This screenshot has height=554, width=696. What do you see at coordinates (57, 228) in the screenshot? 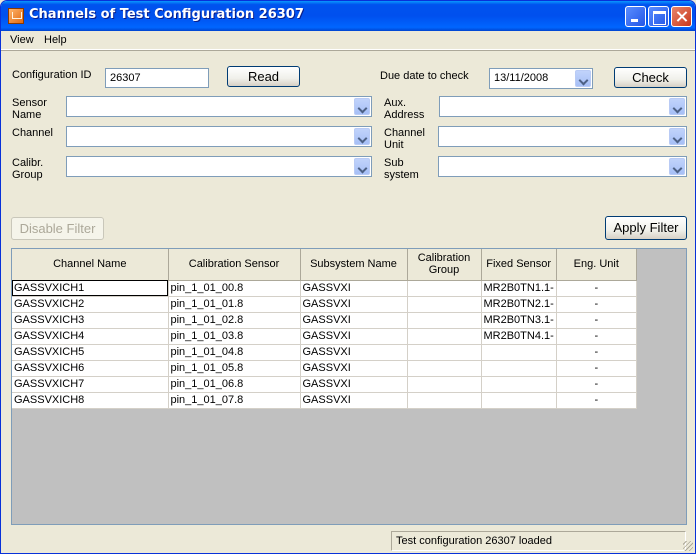
I see `disable-filter-button: Disable Filter` at bounding box center [57, 228].